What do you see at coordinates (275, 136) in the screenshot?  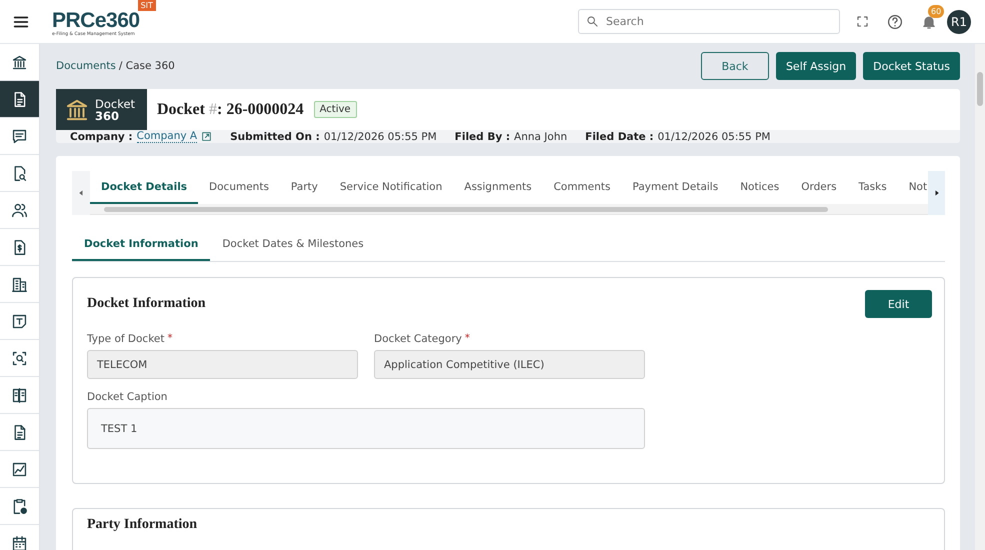 I see `field-label: Submitted On :` at bounding box center [275, 136].